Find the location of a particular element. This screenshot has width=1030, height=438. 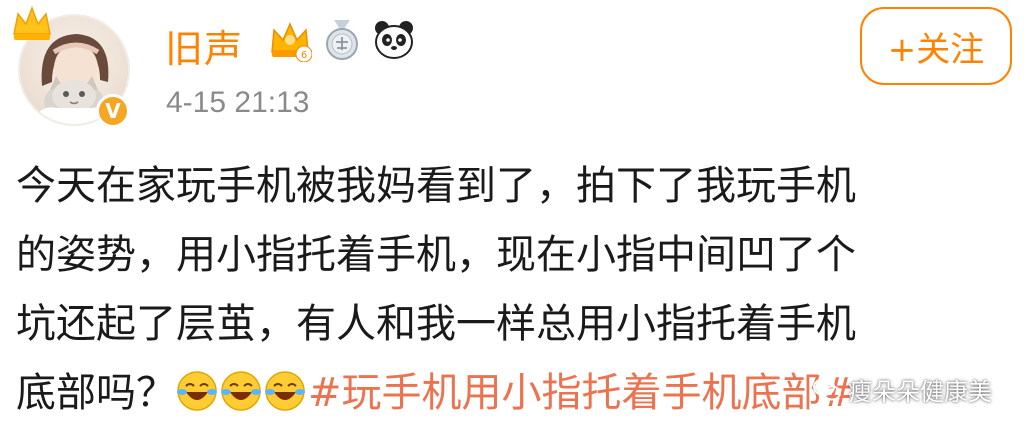

post-text-line: 坑还起了层茧，有人和我一样总用小指托着手机 is located at coordinates (436, 324).